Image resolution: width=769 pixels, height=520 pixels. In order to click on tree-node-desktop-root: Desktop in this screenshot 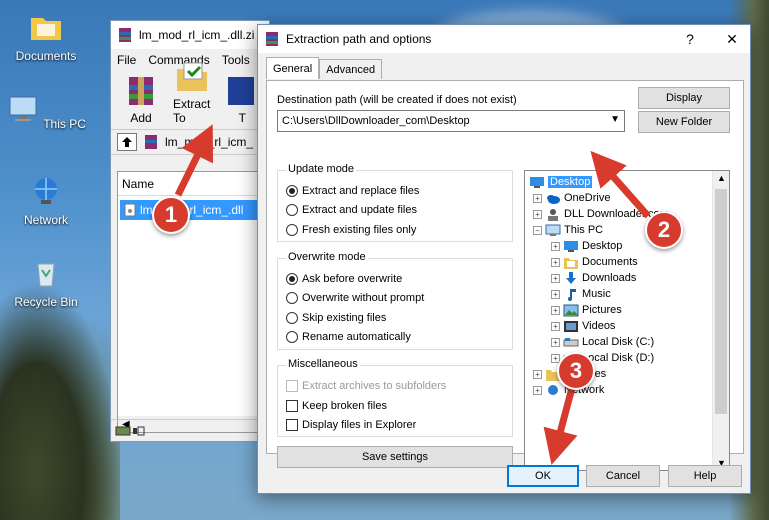, I will do `click(561, 182)`.